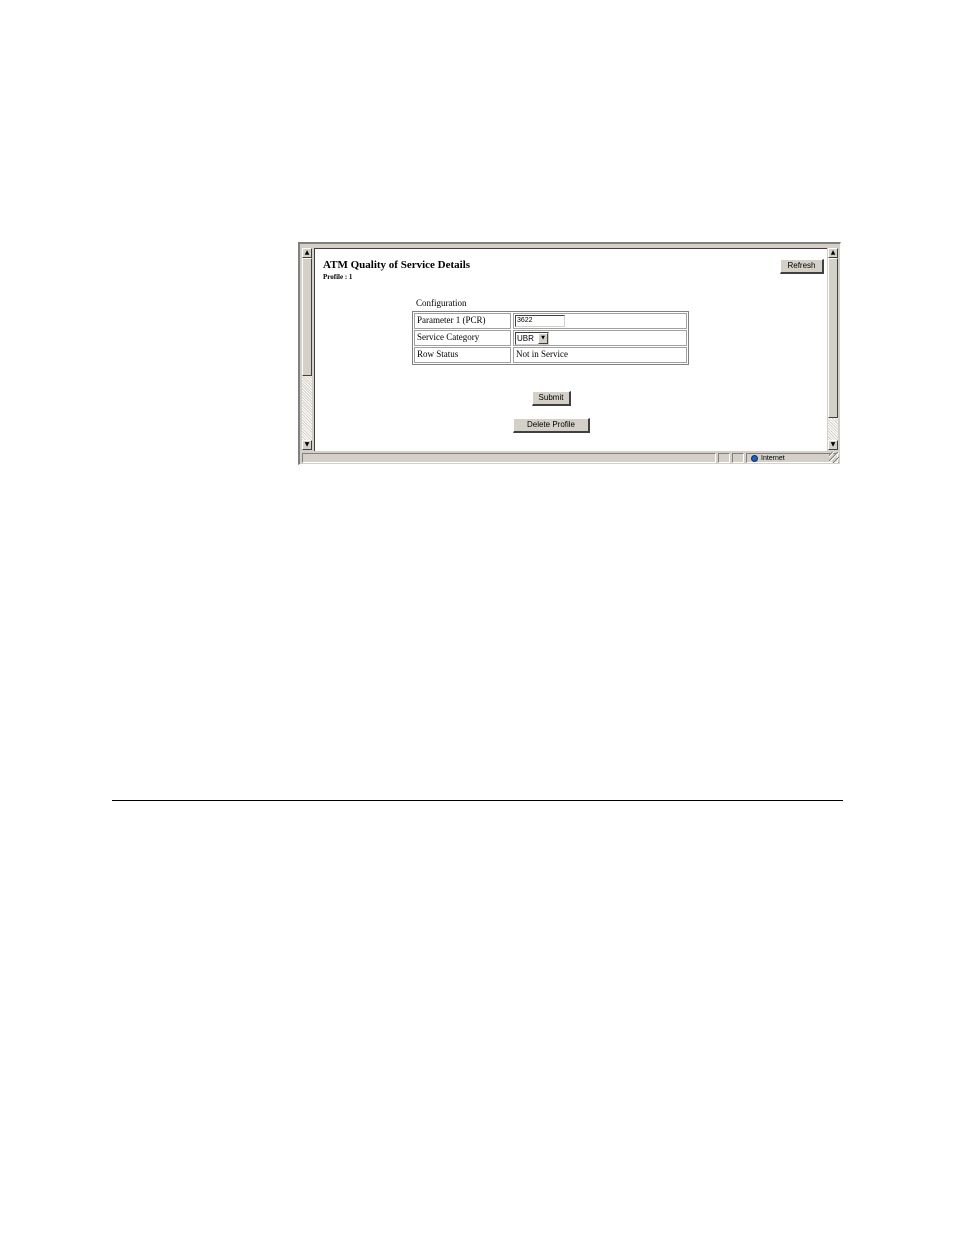 Image resolution: width=954 pixels, height=1235 pixels. What do you see at coordinates (802, 266) in the screenshot?
I see `refresh-button: Refresh` at bounding box center [802, 266].